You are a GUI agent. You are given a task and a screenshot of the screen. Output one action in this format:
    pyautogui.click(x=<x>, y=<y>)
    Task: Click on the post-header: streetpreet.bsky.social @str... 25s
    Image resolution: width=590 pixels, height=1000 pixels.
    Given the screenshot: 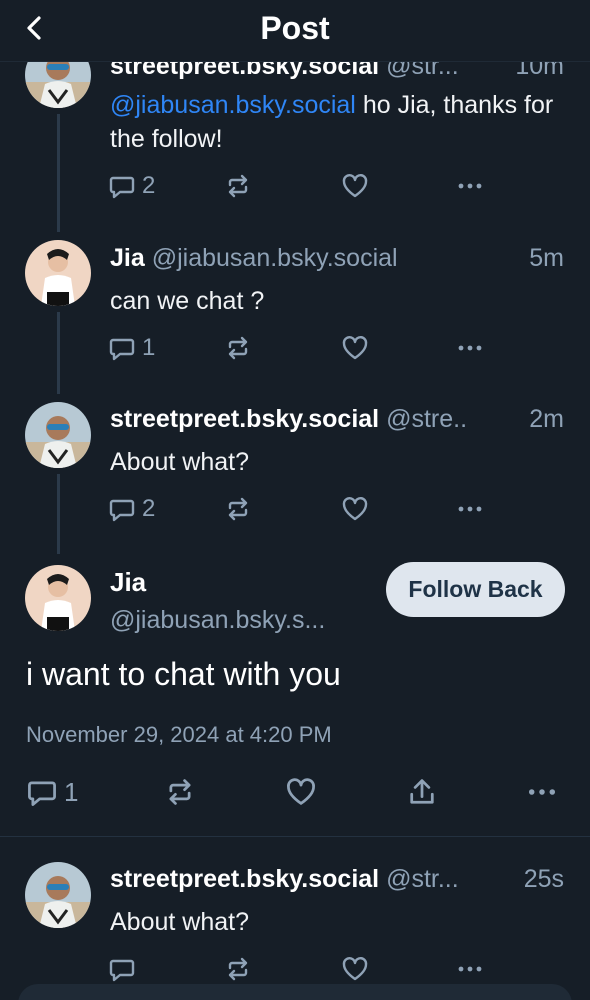 What is the action you would take?
    pyautogui.click(x=337, y=879)
    